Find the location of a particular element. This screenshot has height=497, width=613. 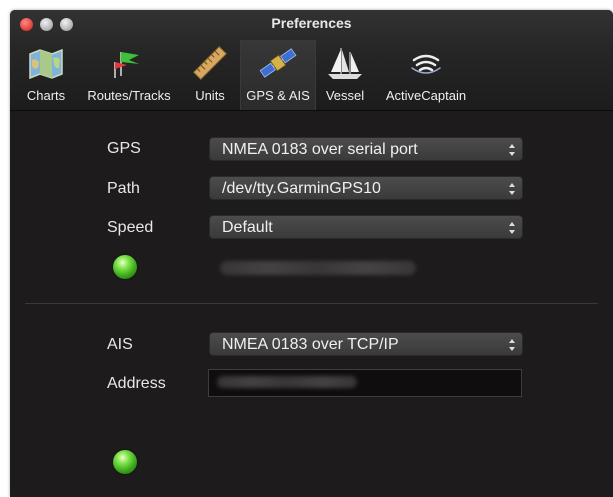

toolbar-item-gps-ais: GPS & AIS is located at coordinates (278, 75).